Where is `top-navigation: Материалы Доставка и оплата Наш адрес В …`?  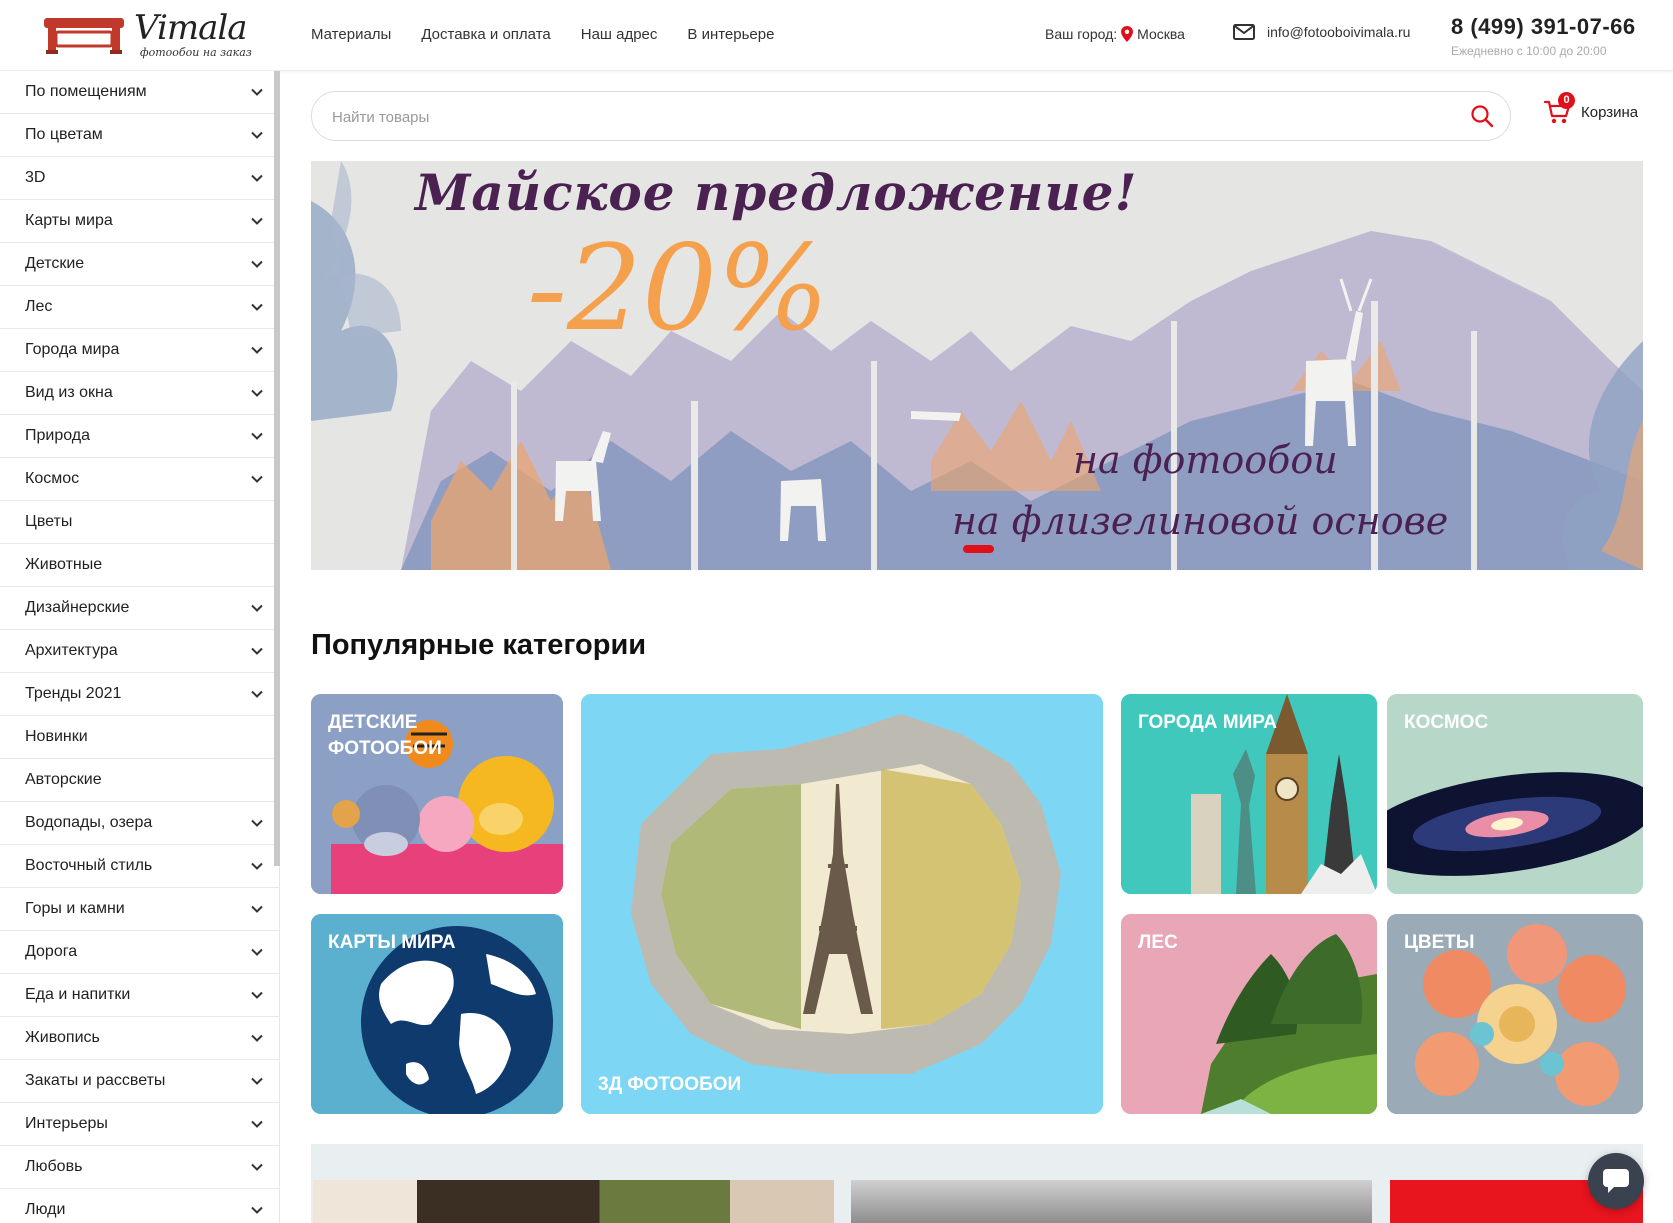
top-navigation: Материалы Доставка и оплата Наш адрес В … is located at coordinates (542, 34).